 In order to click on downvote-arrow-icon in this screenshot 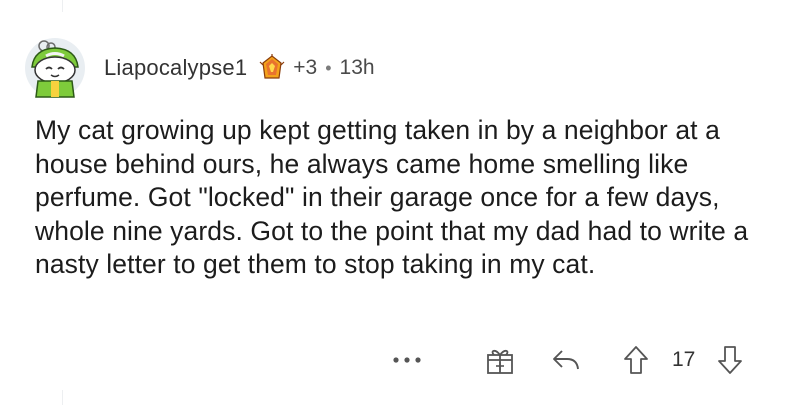, I will do `click(730, 360)`.